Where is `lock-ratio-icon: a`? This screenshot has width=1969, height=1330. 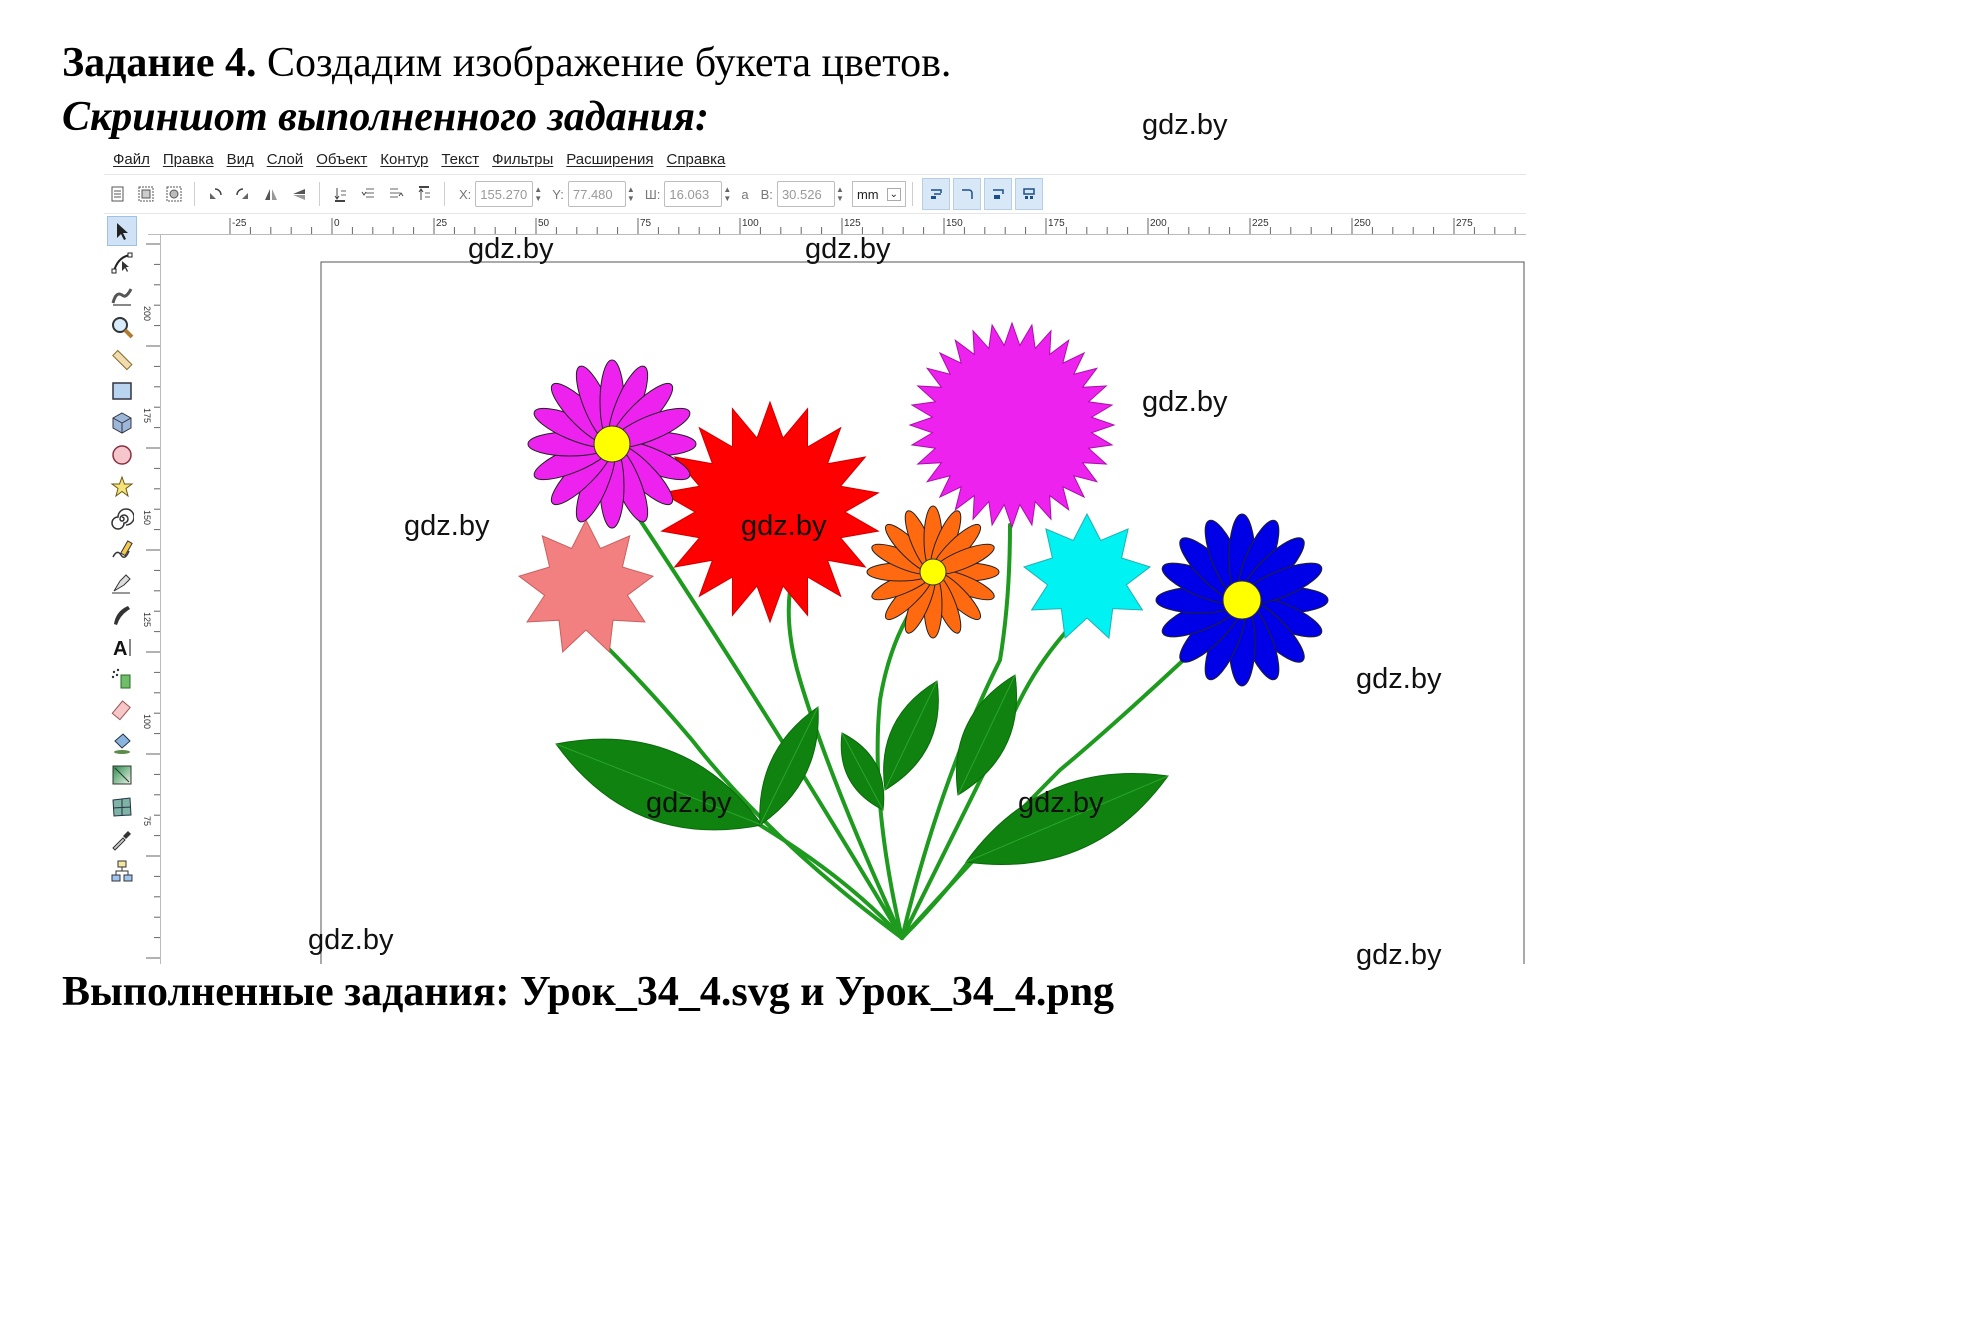
lock-ratio-icon: a is located at coordinates (744, 194).